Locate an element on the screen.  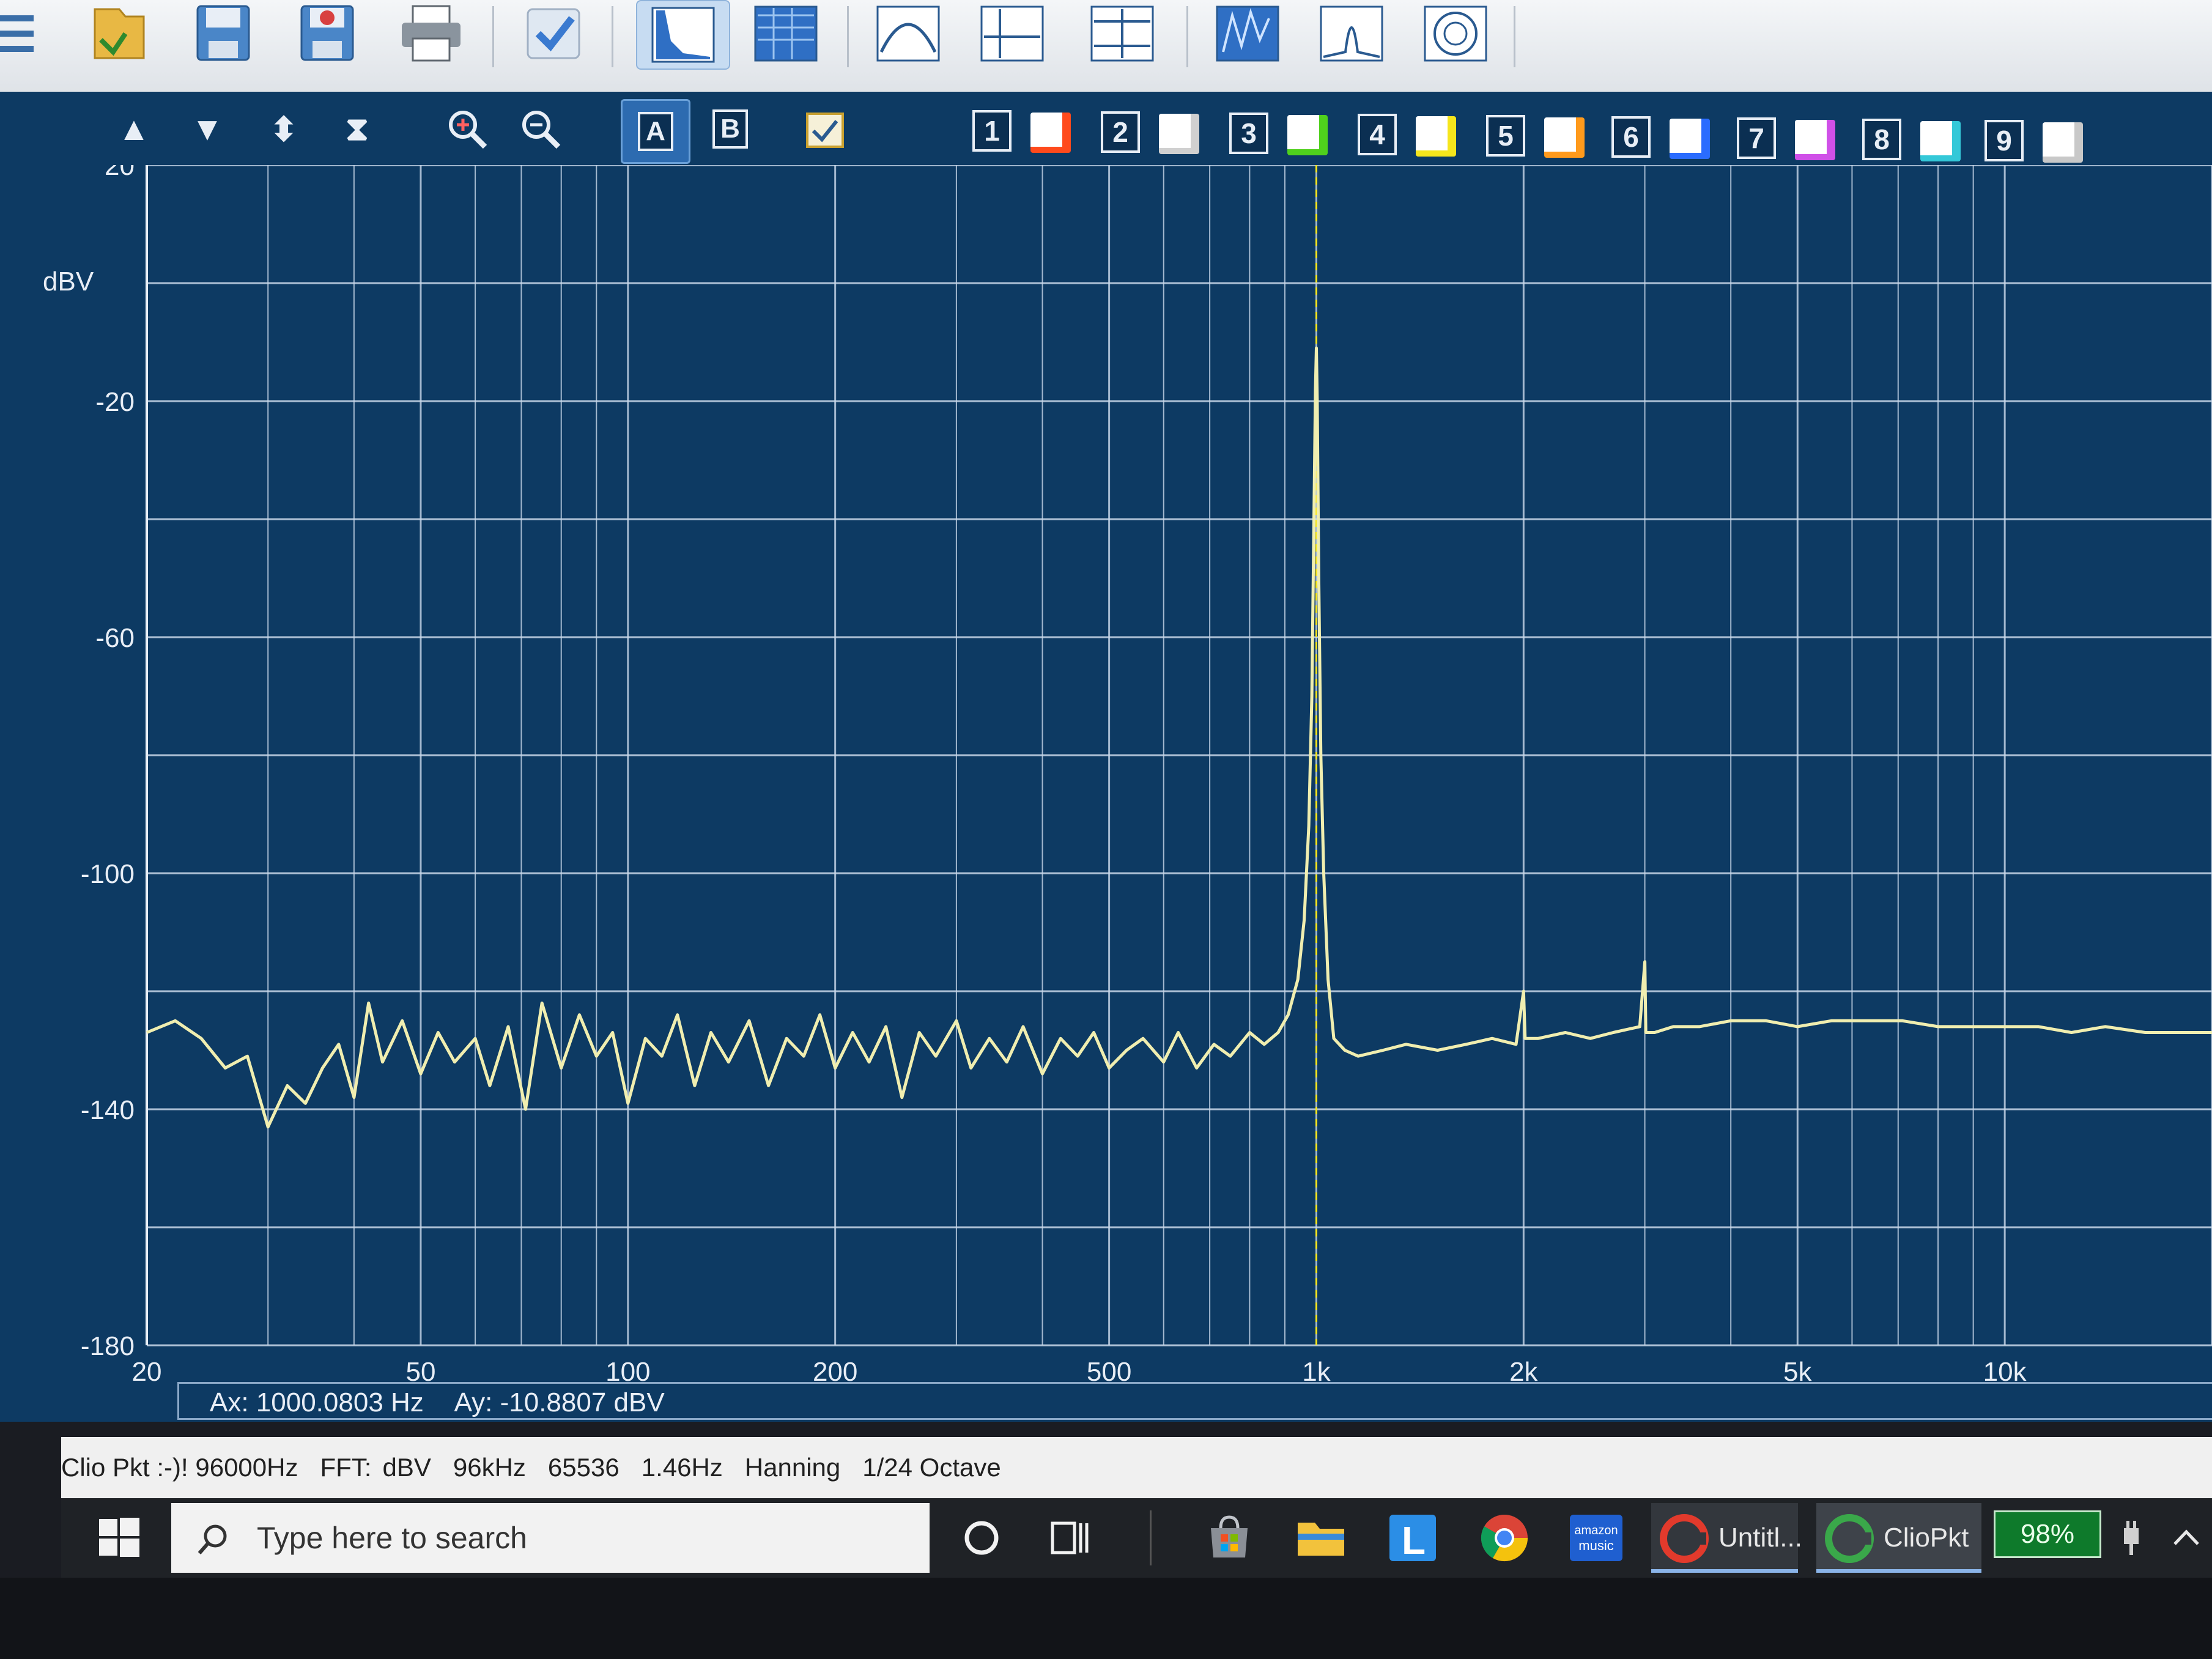
cursor-y-value: Ay: -10.8807 dBV is located at coordinates (559, 1402).